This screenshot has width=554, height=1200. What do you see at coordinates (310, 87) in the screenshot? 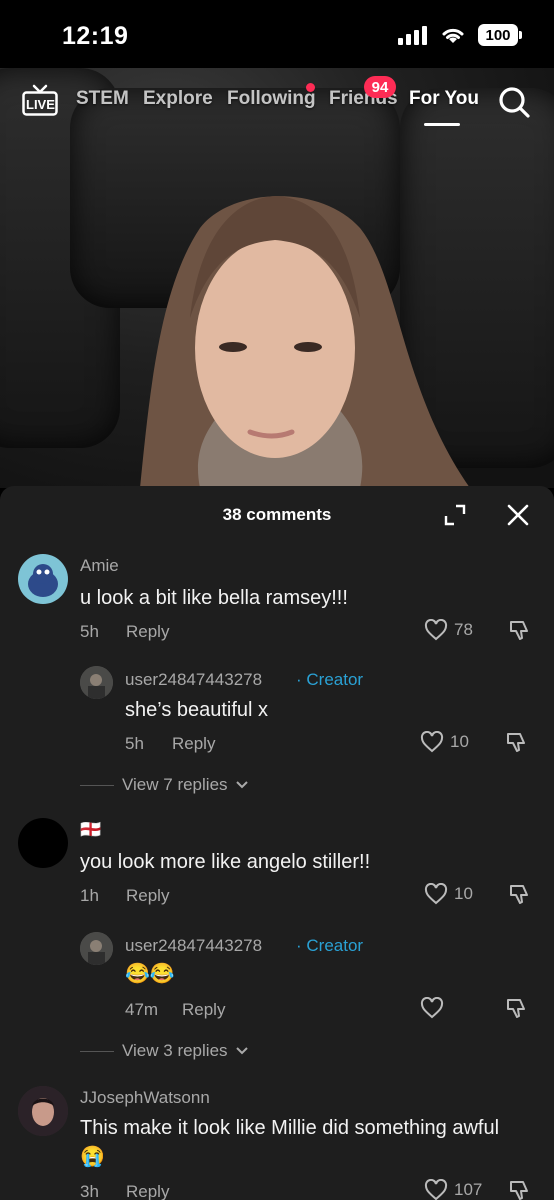
I see `following-notification-dot` at bounding box center [310, 87].